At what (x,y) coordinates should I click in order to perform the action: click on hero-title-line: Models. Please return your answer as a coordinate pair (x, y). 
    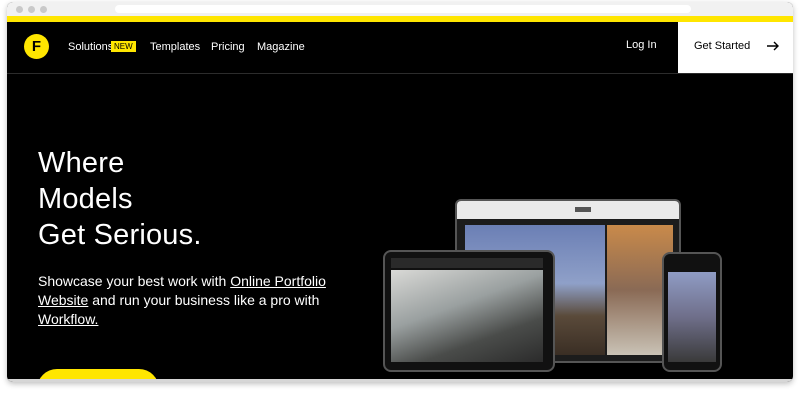
    Looking at the image, I should click on (85, 199).